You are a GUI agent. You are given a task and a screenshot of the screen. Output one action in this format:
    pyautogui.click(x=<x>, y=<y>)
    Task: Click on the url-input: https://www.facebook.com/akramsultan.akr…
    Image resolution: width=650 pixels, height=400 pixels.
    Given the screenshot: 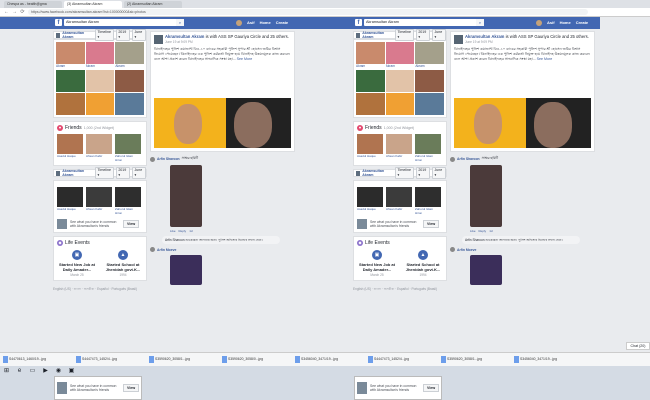 What is the action you would take?
    pyautogui.click(x=308, y=12)
    